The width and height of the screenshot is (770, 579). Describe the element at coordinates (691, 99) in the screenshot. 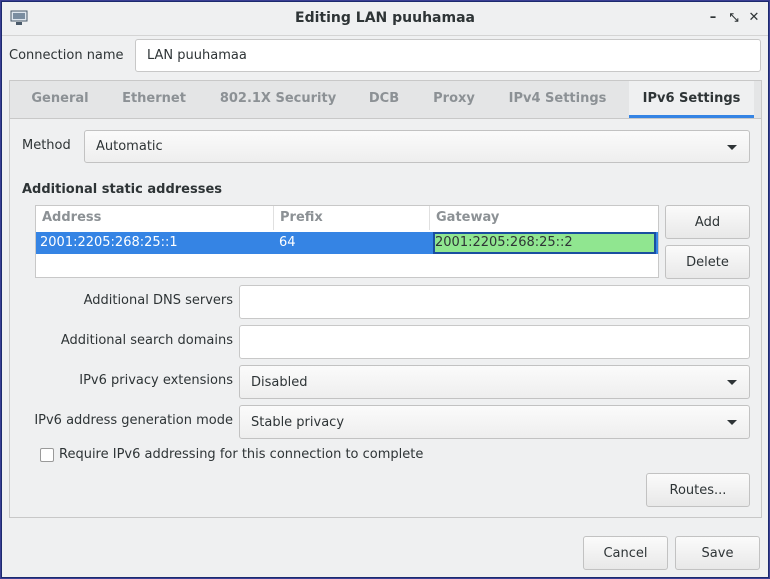

I see `tab-ipv6-settings: IPv6 Settings` at that location.